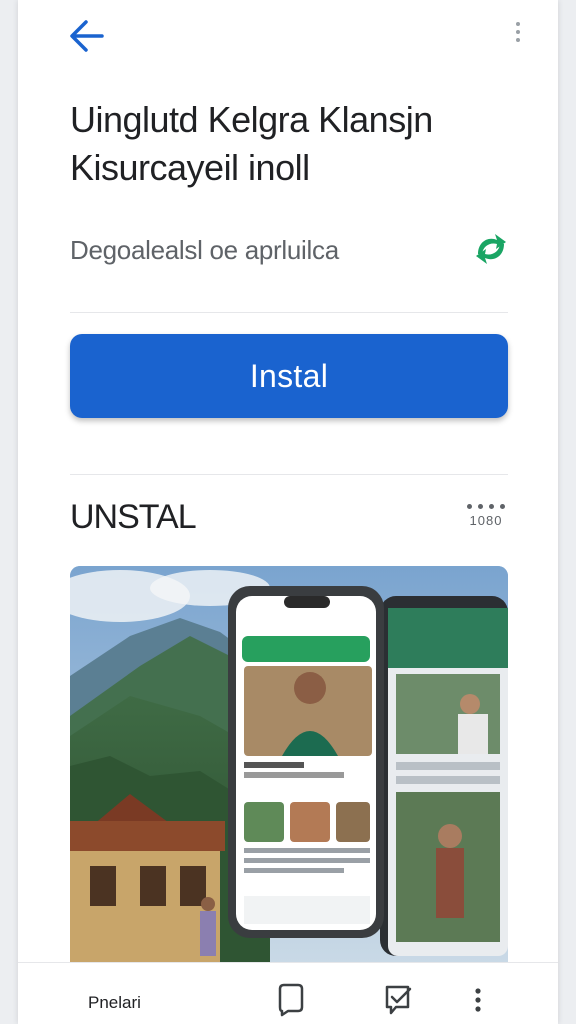 Image resolution: width=576 pixels, height=1024 pixels. Describe the element at coordinates (204, 250) in the screenshot. I see `app-developer: Degoalealsl oe aprluilca` at that location.